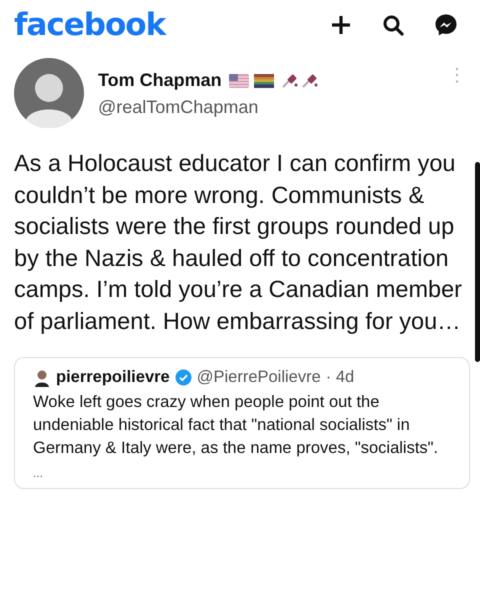 The width and height of the screenshot is (480, 600). What do you see at coordinates (264, 81) in the screenshot?
I see `rainbow-flag-icon` at bounding box center [264, 81].